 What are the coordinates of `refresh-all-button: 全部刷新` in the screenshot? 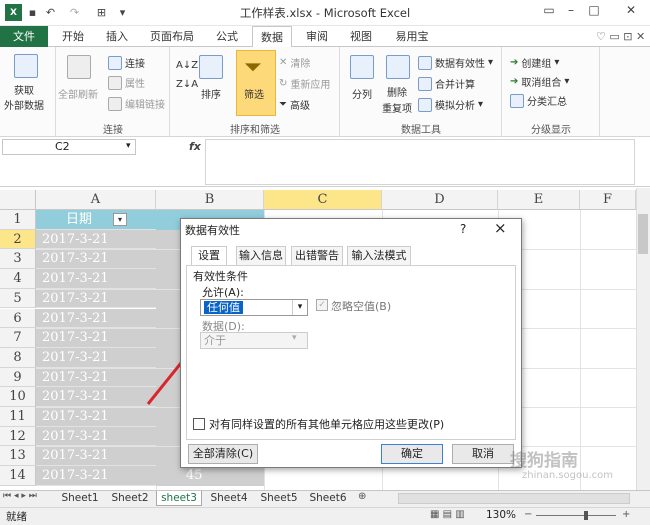 It's located at (78, 93).